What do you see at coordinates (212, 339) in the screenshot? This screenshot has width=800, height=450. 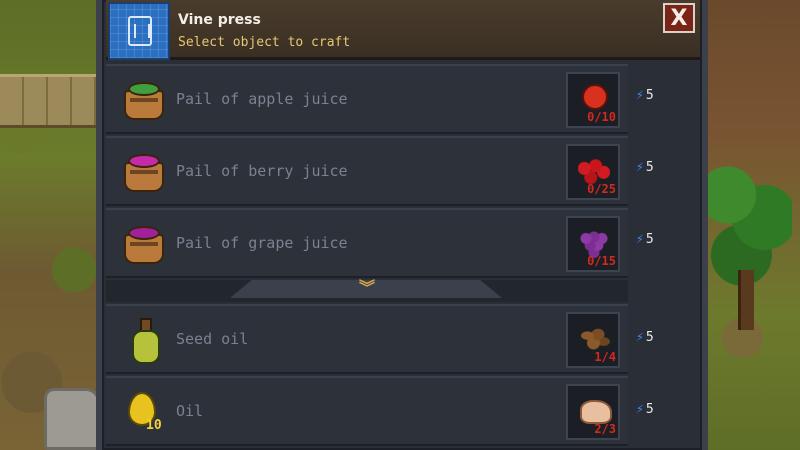 I see `recipe-name: Seed oil` at bounding box center [212, 339].